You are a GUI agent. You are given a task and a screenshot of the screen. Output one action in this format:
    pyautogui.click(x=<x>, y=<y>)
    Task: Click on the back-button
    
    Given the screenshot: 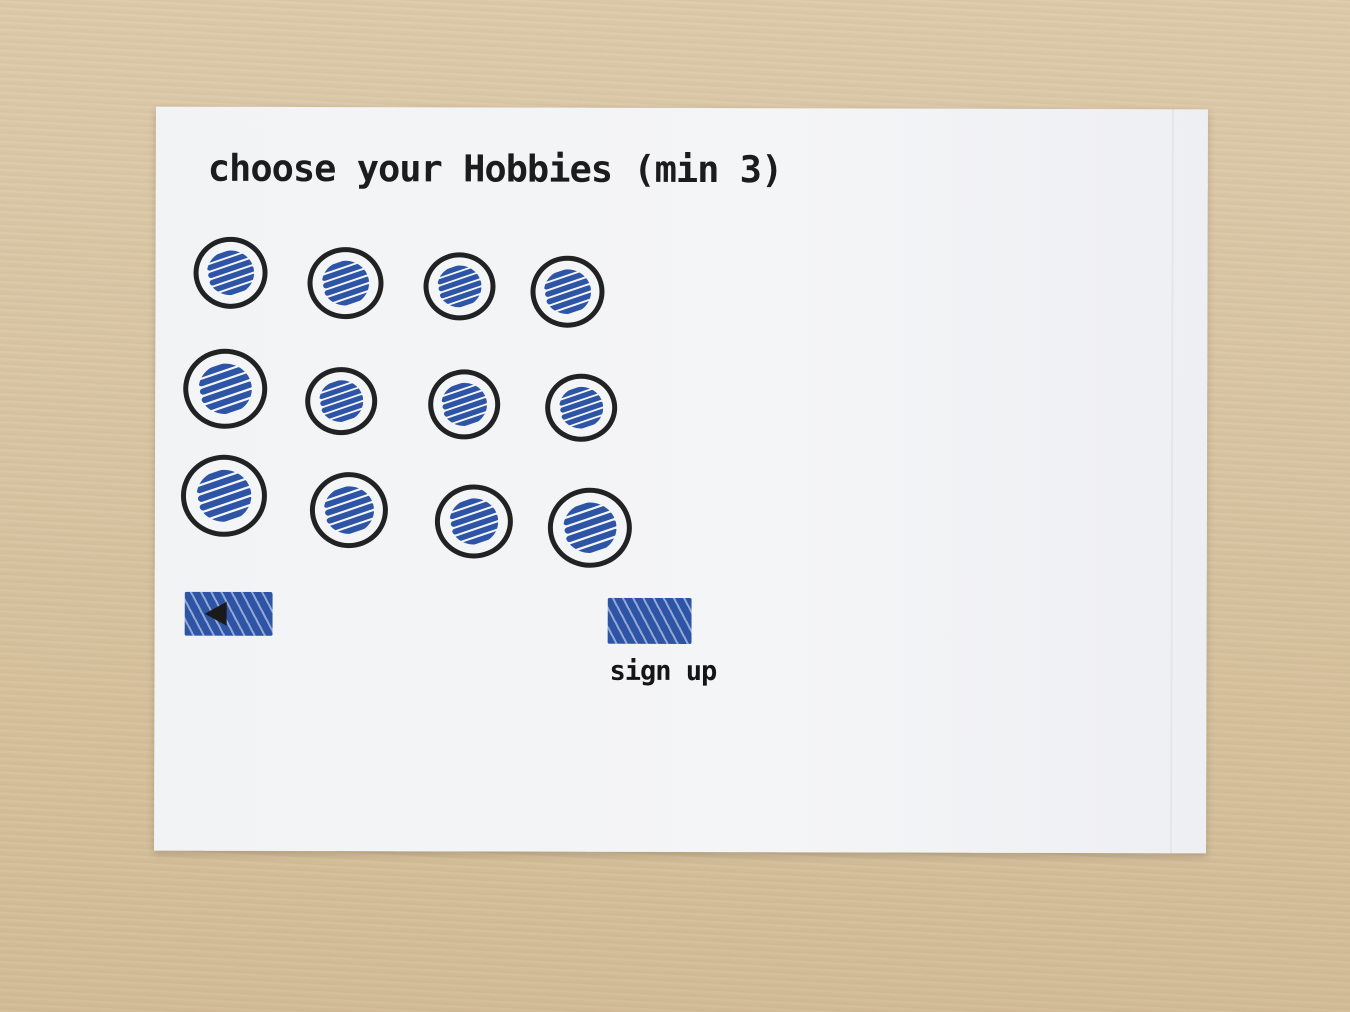 What is the action you would take?
    pyautogui.click(x=228, y=613)
    